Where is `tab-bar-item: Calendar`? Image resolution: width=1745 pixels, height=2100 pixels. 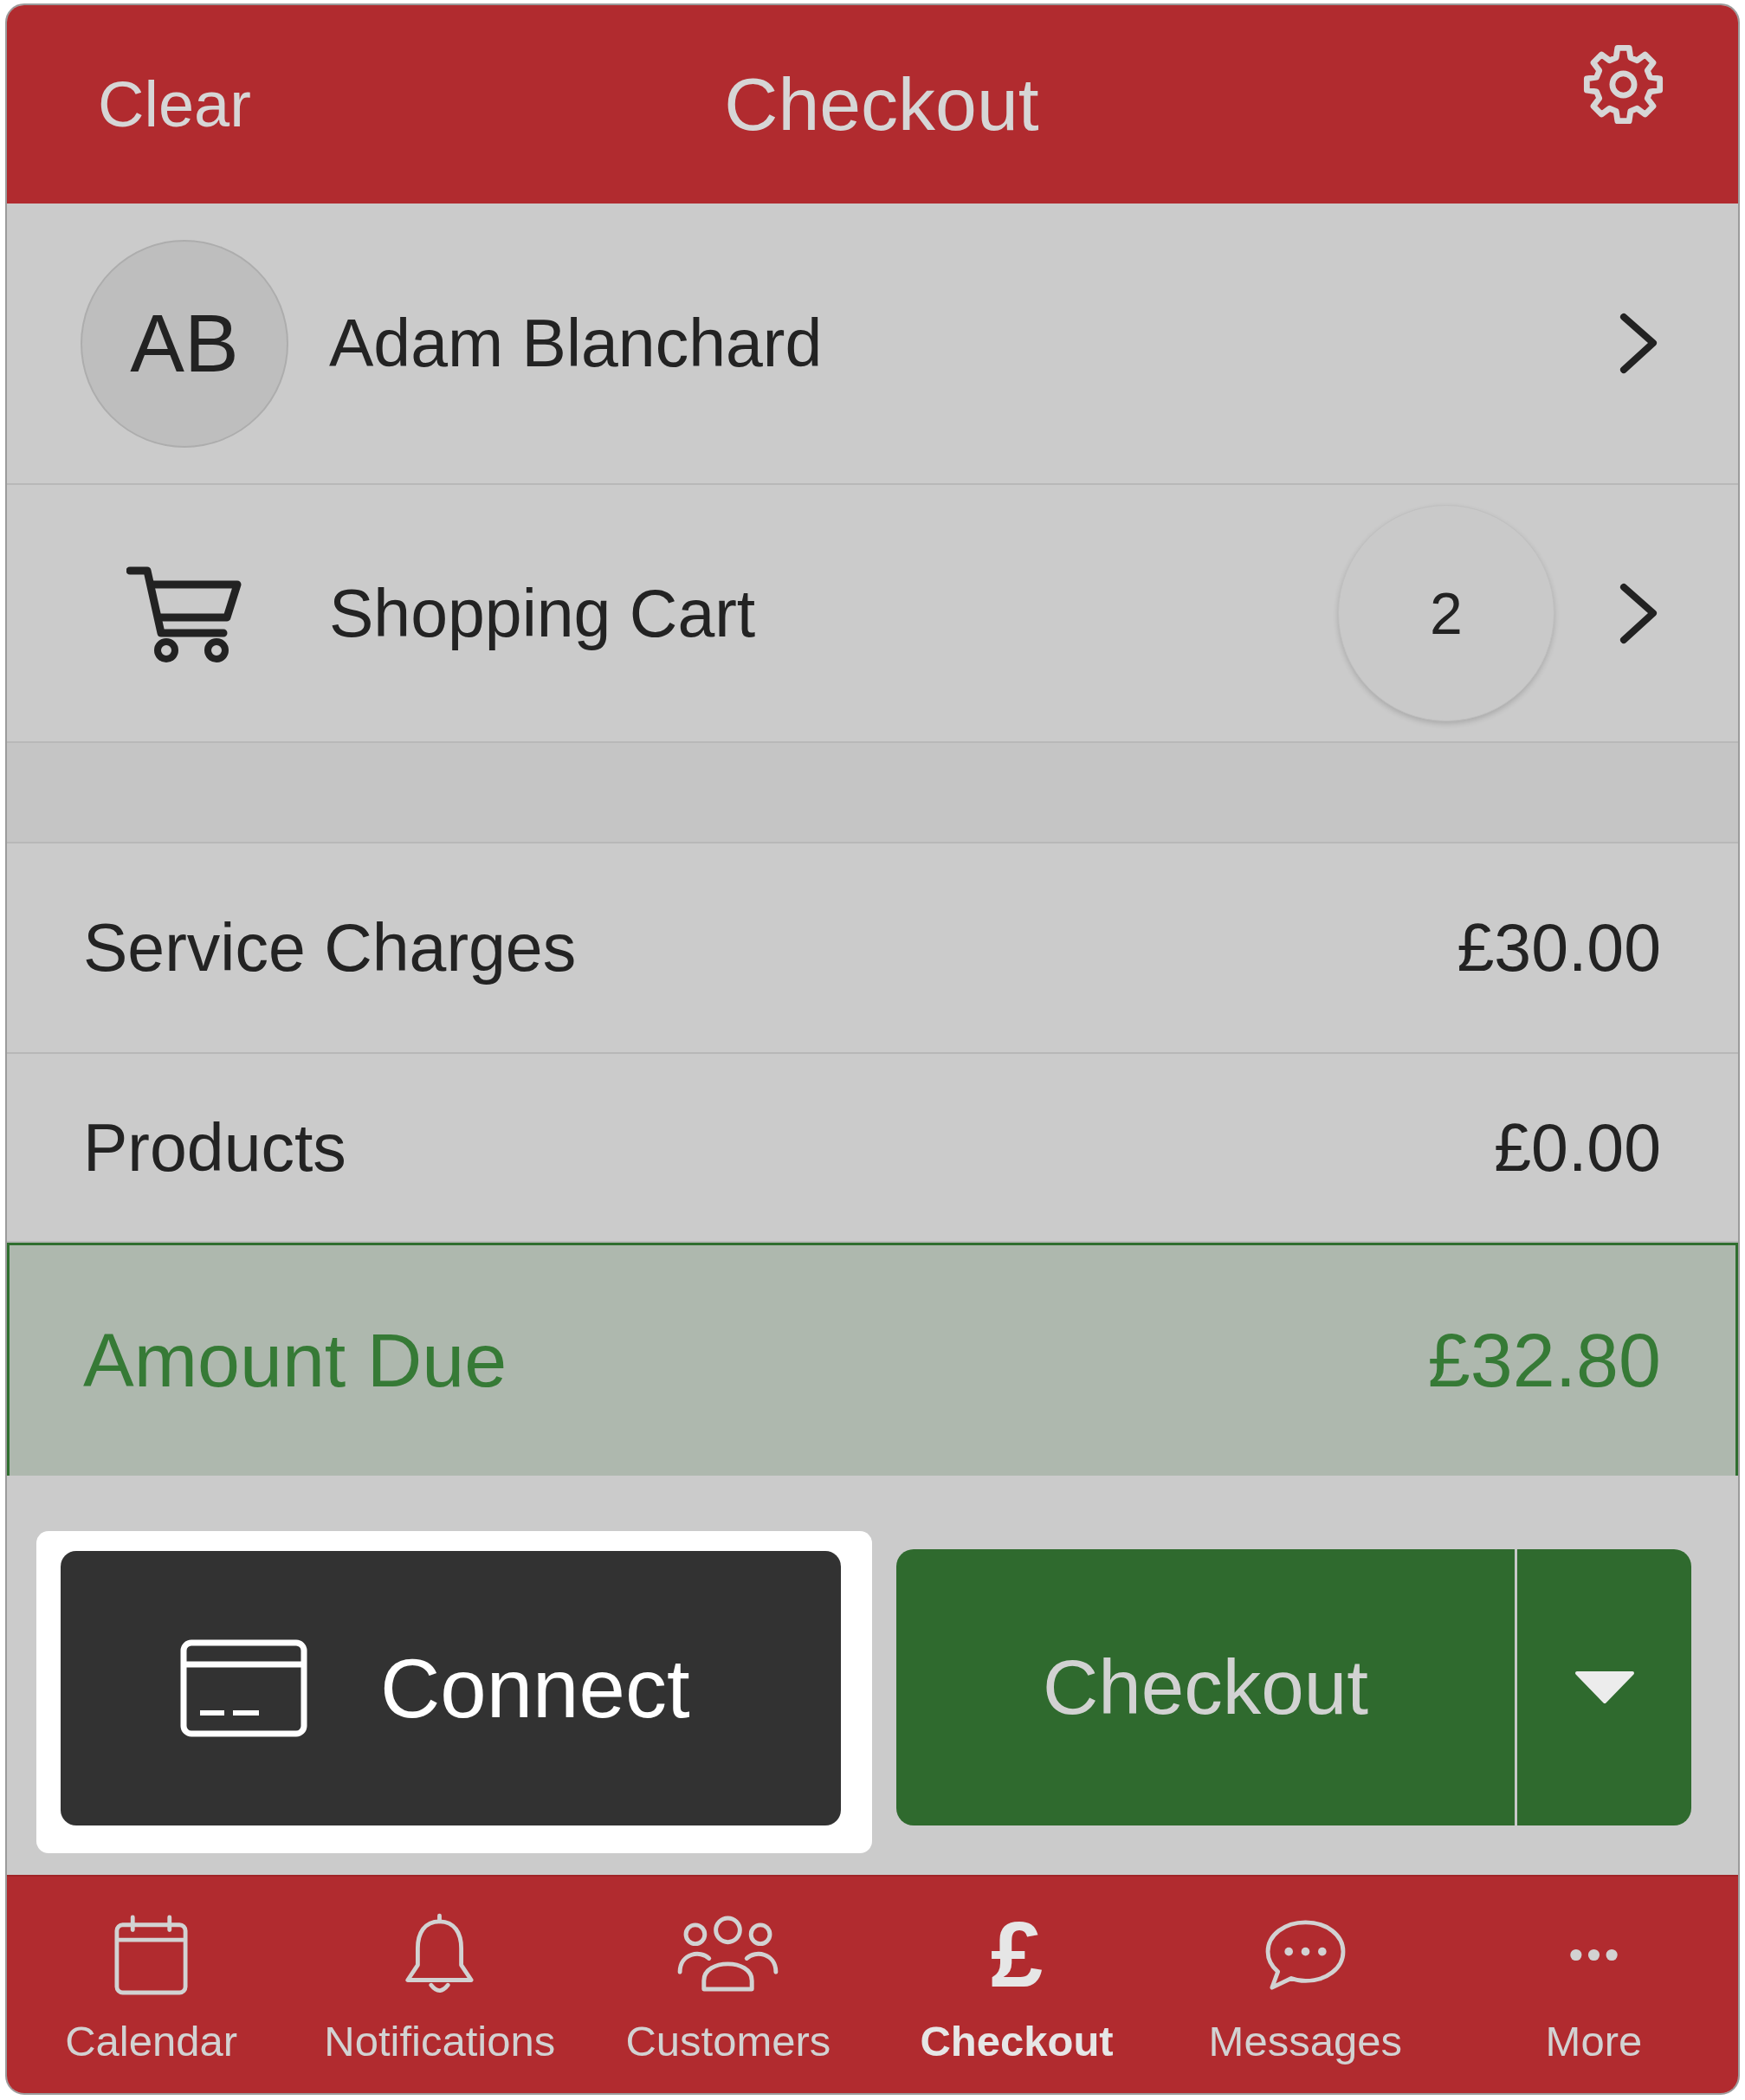 tab-bar-item: Calendar is located at coordinates (151, 1985).